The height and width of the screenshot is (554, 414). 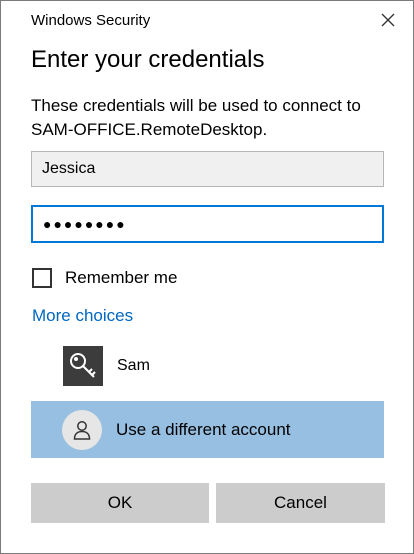 What do you see at coordinates (207, 19) in the screenshot?
I see `title-bar: Windows Security` at bounding box center [207, 19].